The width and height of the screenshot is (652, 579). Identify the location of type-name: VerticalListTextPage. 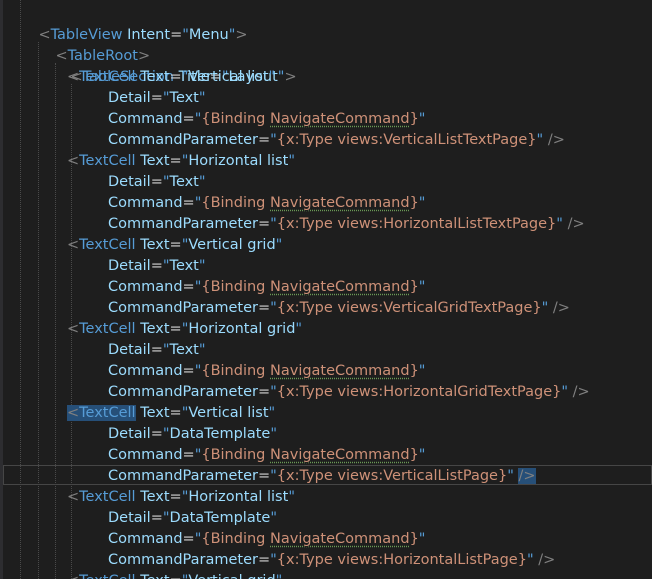
(455, 140).